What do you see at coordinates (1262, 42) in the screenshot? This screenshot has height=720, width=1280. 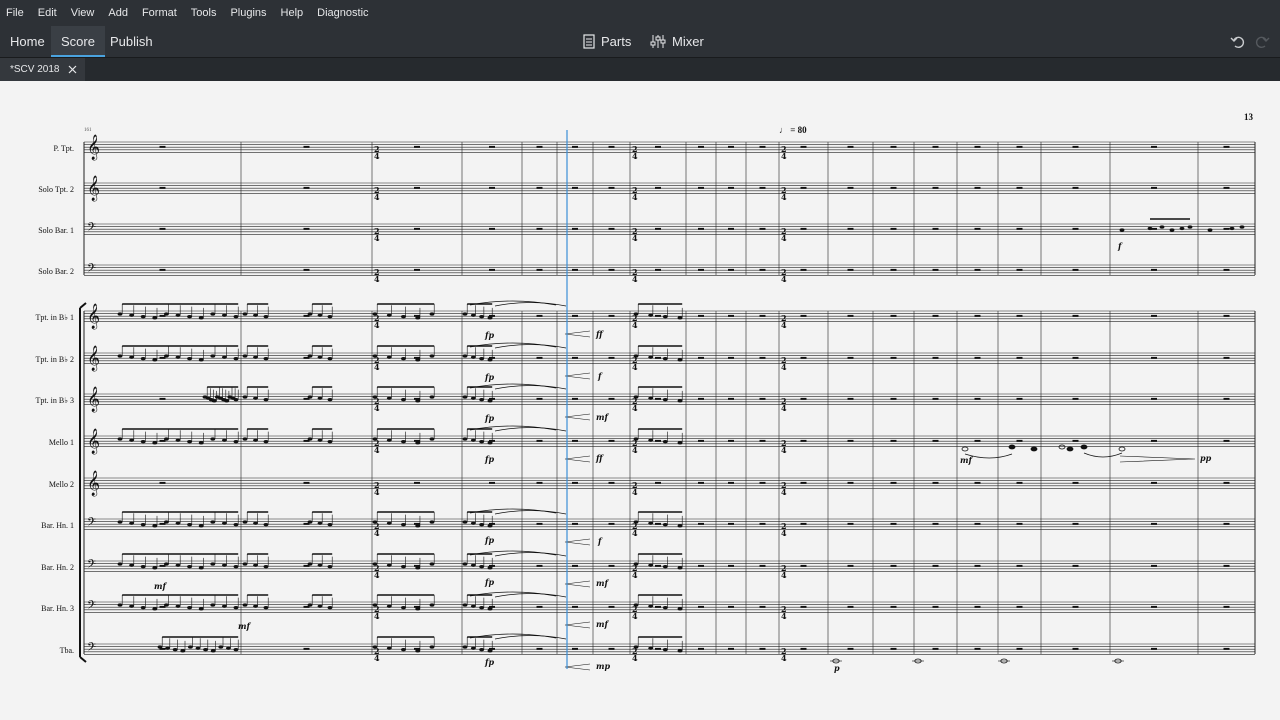 I see `redo-button` at bounding box center [1262, 42].